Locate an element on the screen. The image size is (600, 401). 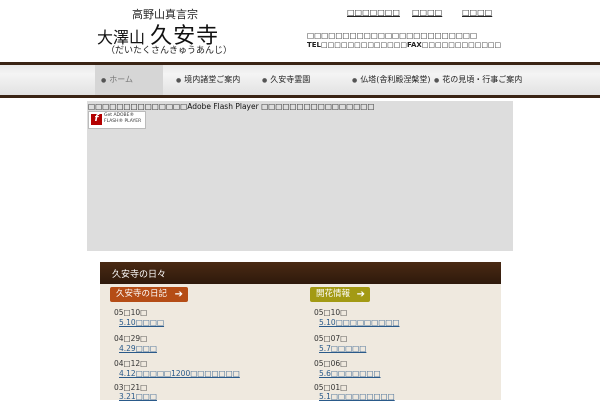
address-text: □□□□□□□□□□□□□□□□□□□□□□□□ is located at coordinates (392, 35).